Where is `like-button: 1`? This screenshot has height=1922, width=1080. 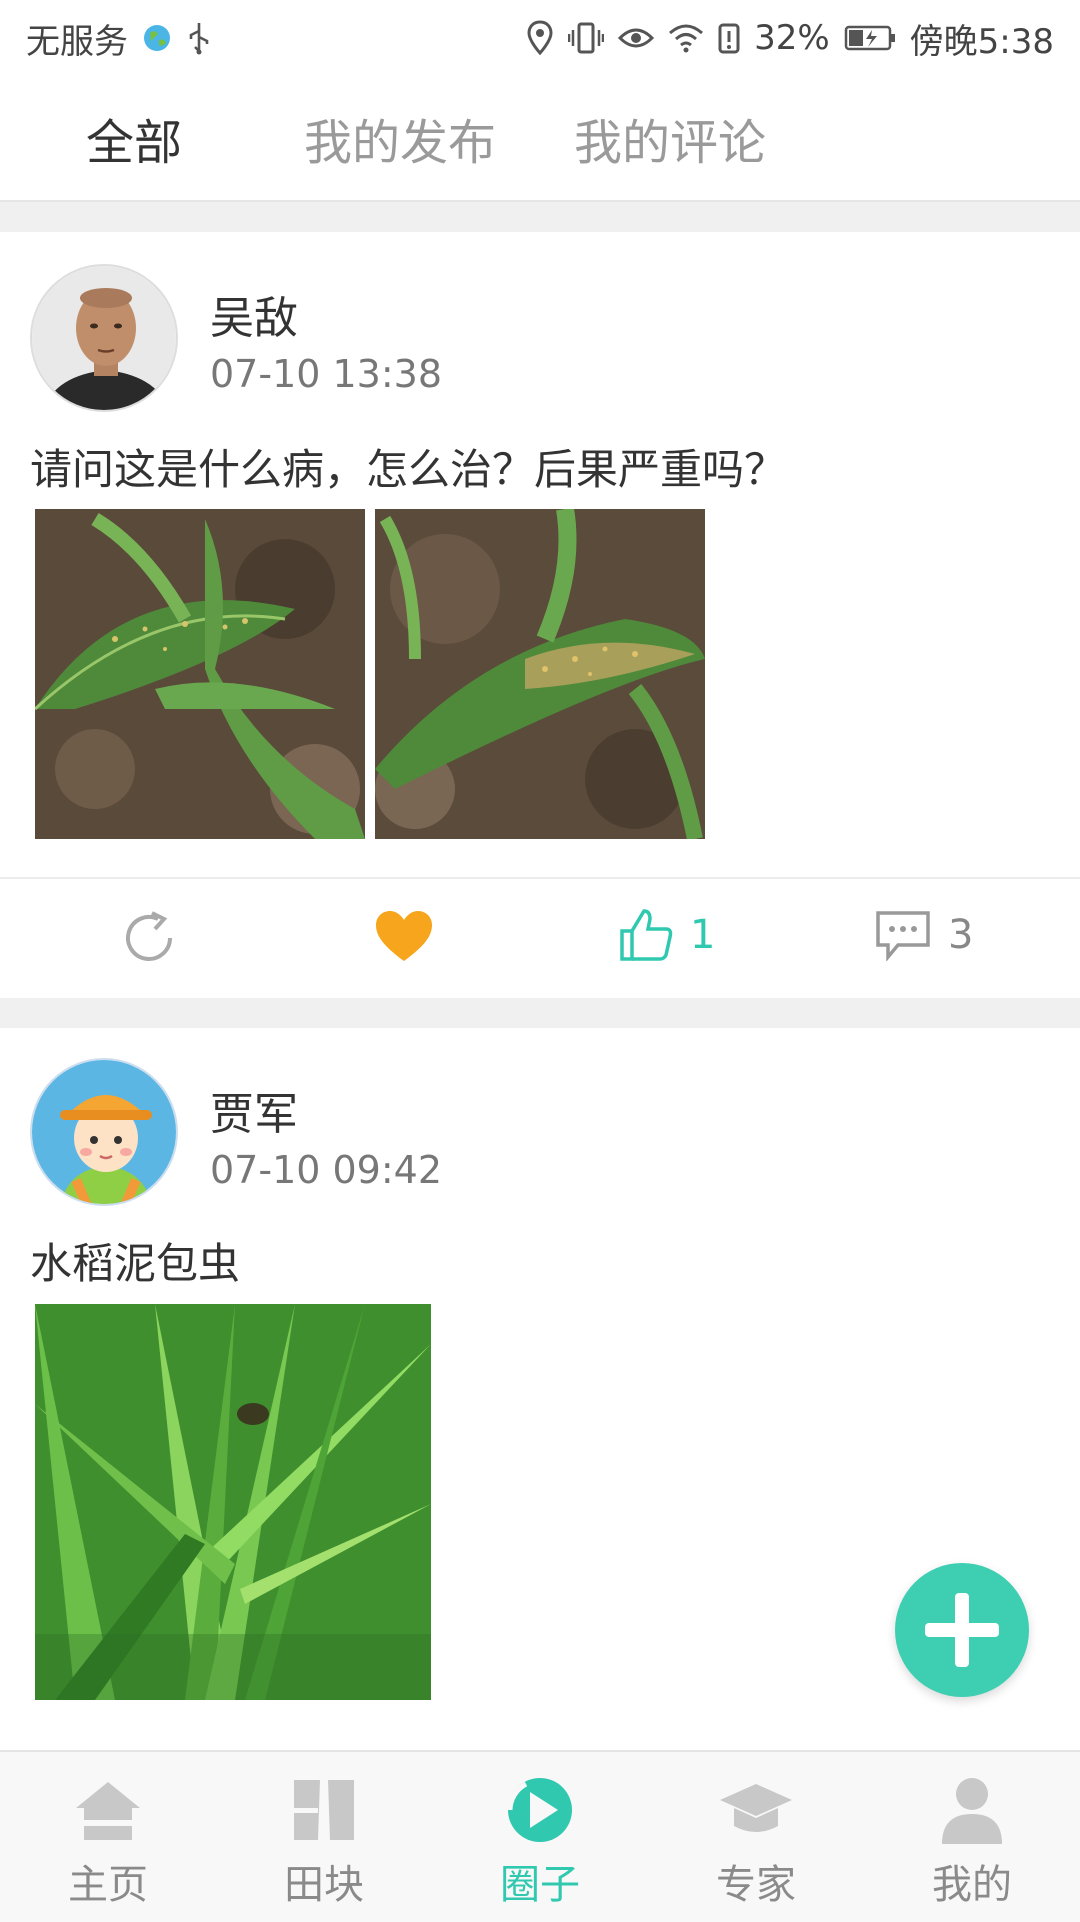 like-button: 1 is located at coordinates (666, 935).